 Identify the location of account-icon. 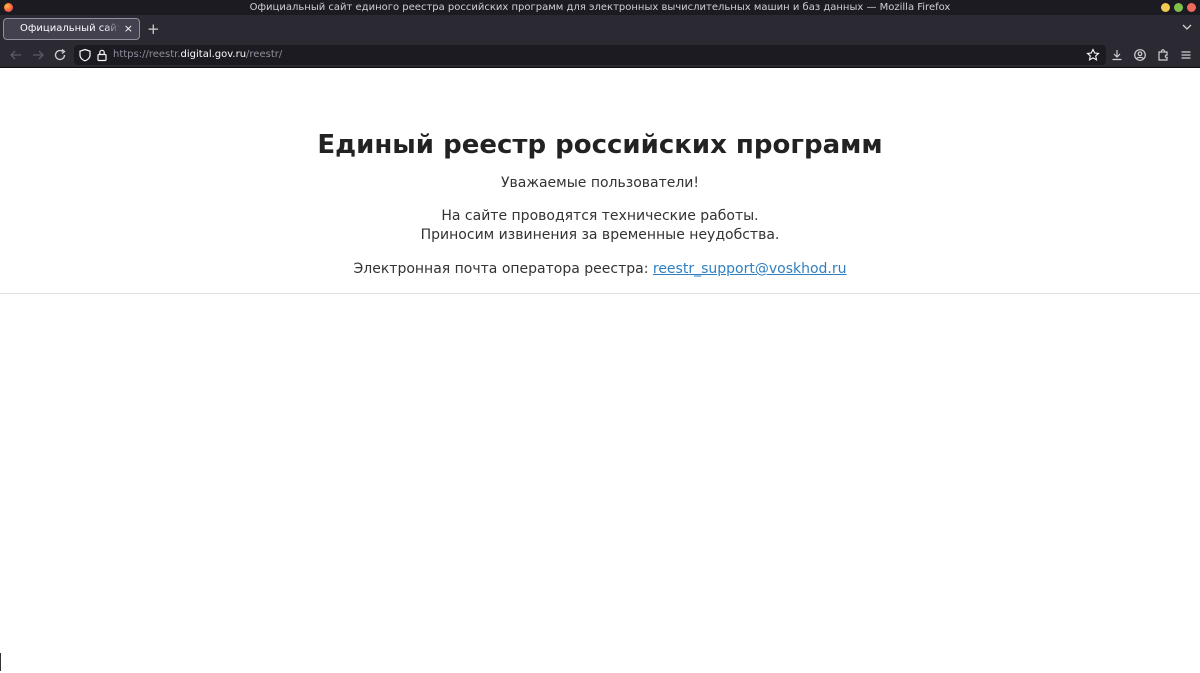
(1140, 55).